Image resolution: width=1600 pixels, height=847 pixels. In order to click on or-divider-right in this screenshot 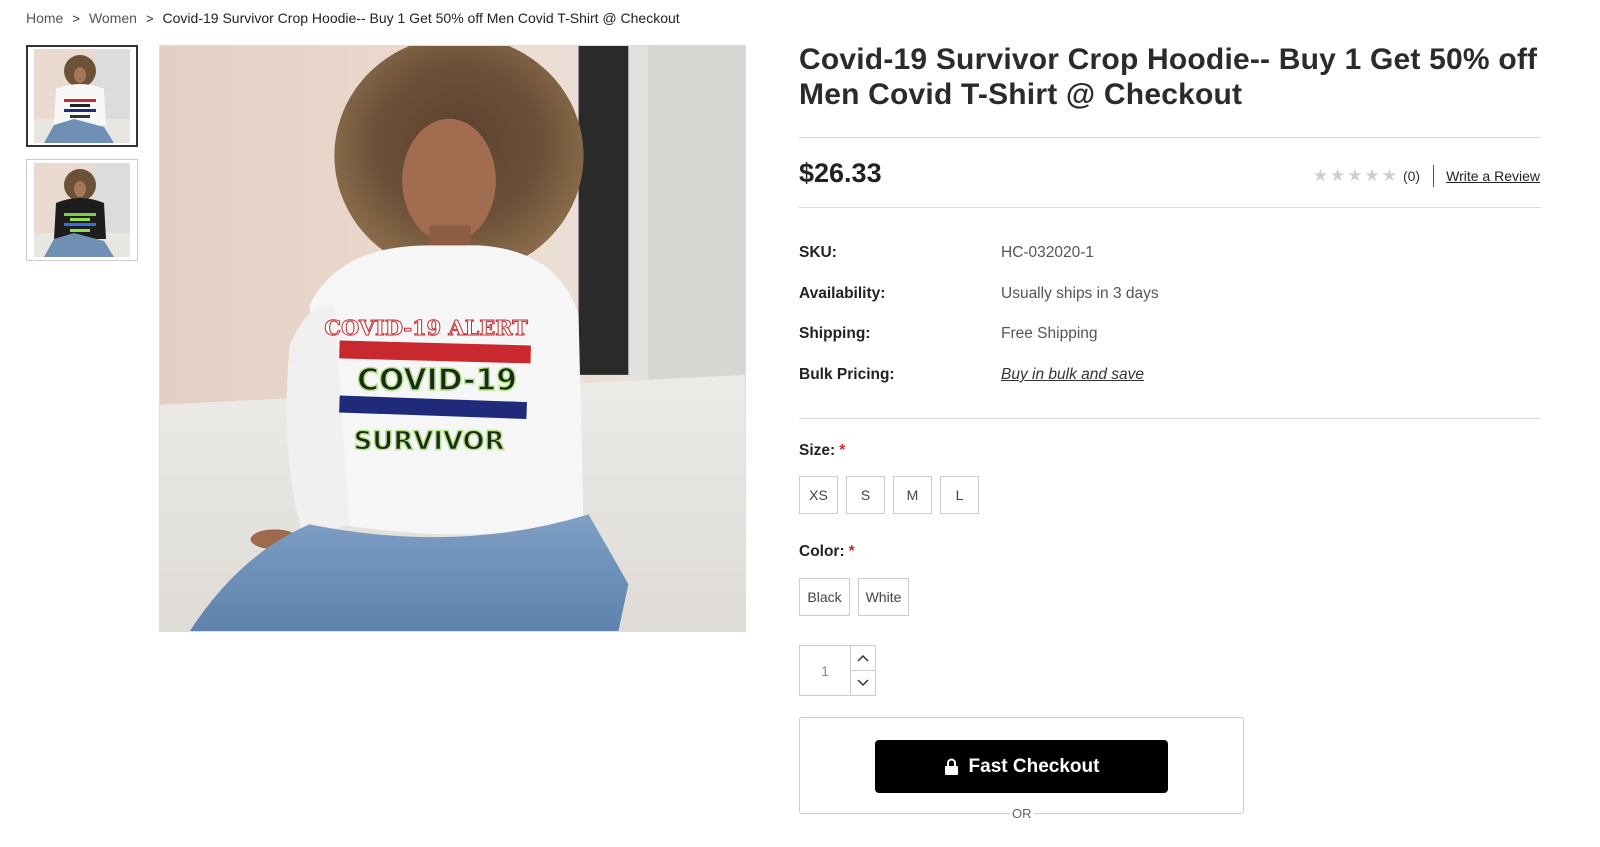, I will do `click(1064, 813)`.